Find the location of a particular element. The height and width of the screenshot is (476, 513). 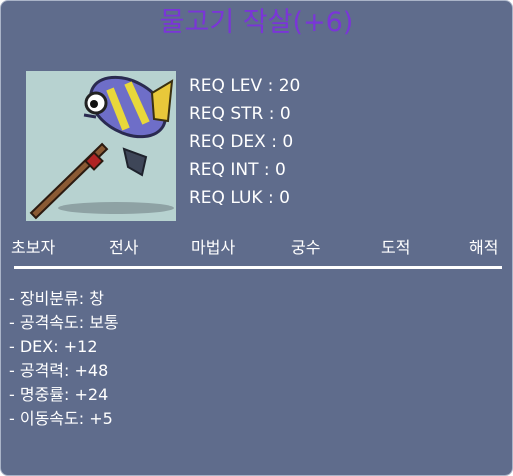

job-magician: 마법사 is located at coordinates (213, 247).